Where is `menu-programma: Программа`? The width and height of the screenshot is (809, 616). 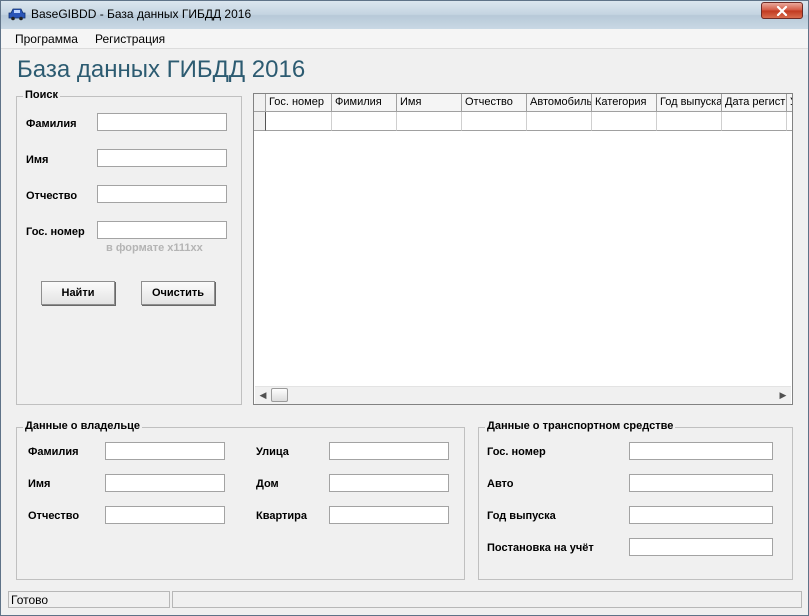
menu-programma: Программа is located at coordinates (46, 39).